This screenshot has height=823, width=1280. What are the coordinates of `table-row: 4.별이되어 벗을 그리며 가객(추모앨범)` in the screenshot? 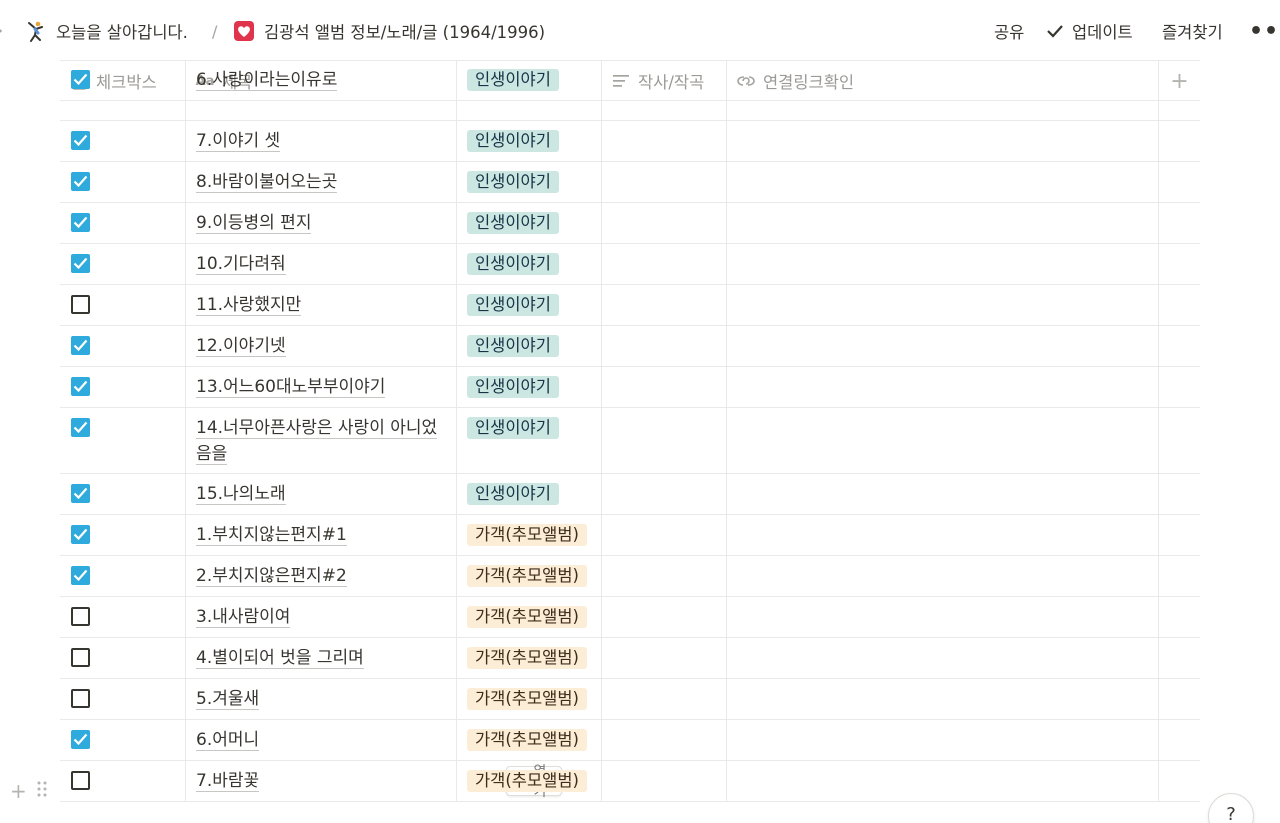 It's located at (630, 658).